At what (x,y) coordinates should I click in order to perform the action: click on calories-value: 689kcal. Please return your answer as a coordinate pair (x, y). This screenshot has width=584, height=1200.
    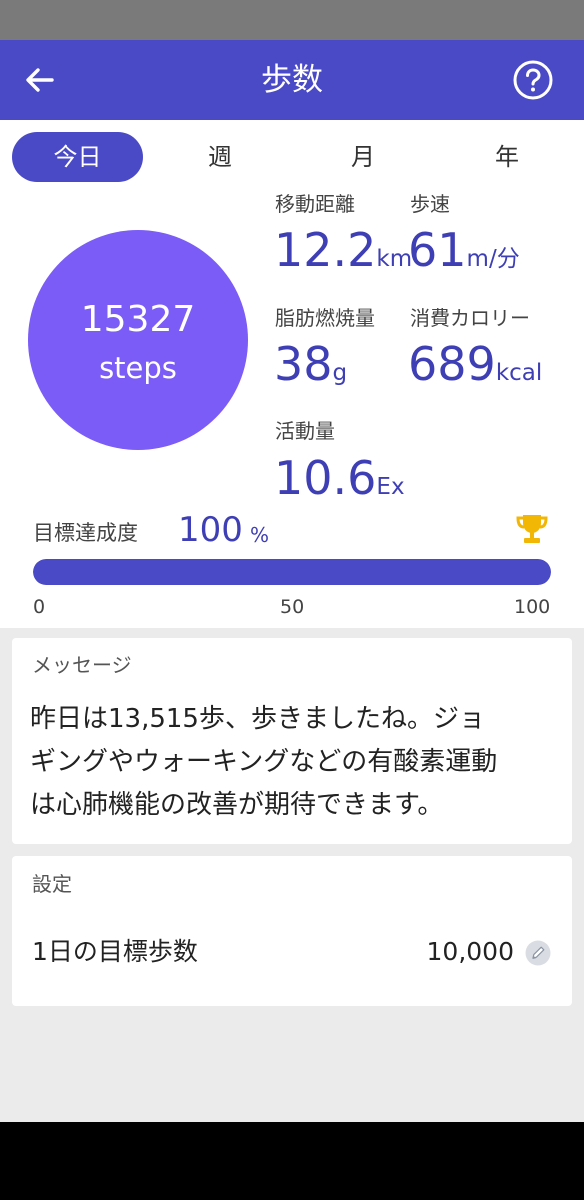
    Looking at the image, I should click on (475, 369).